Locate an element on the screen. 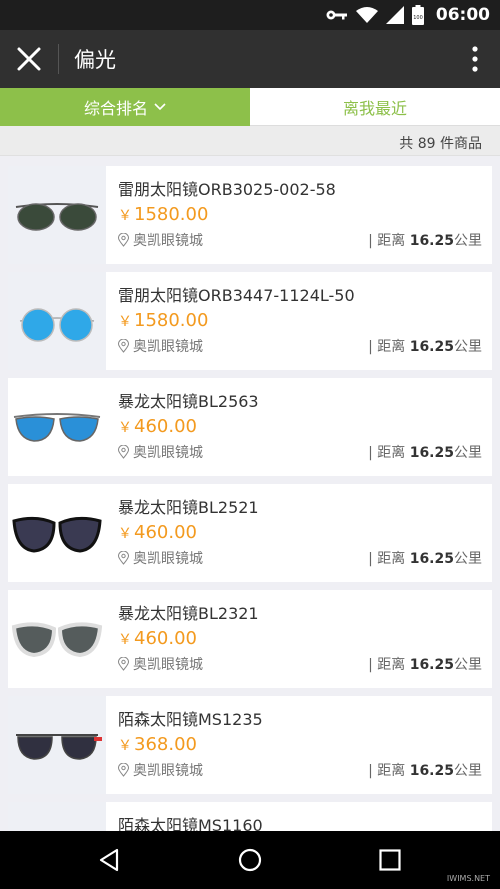  product-name: 雷朋太阳镜ORB3025-002-58 is located at coordinates (227, 189).